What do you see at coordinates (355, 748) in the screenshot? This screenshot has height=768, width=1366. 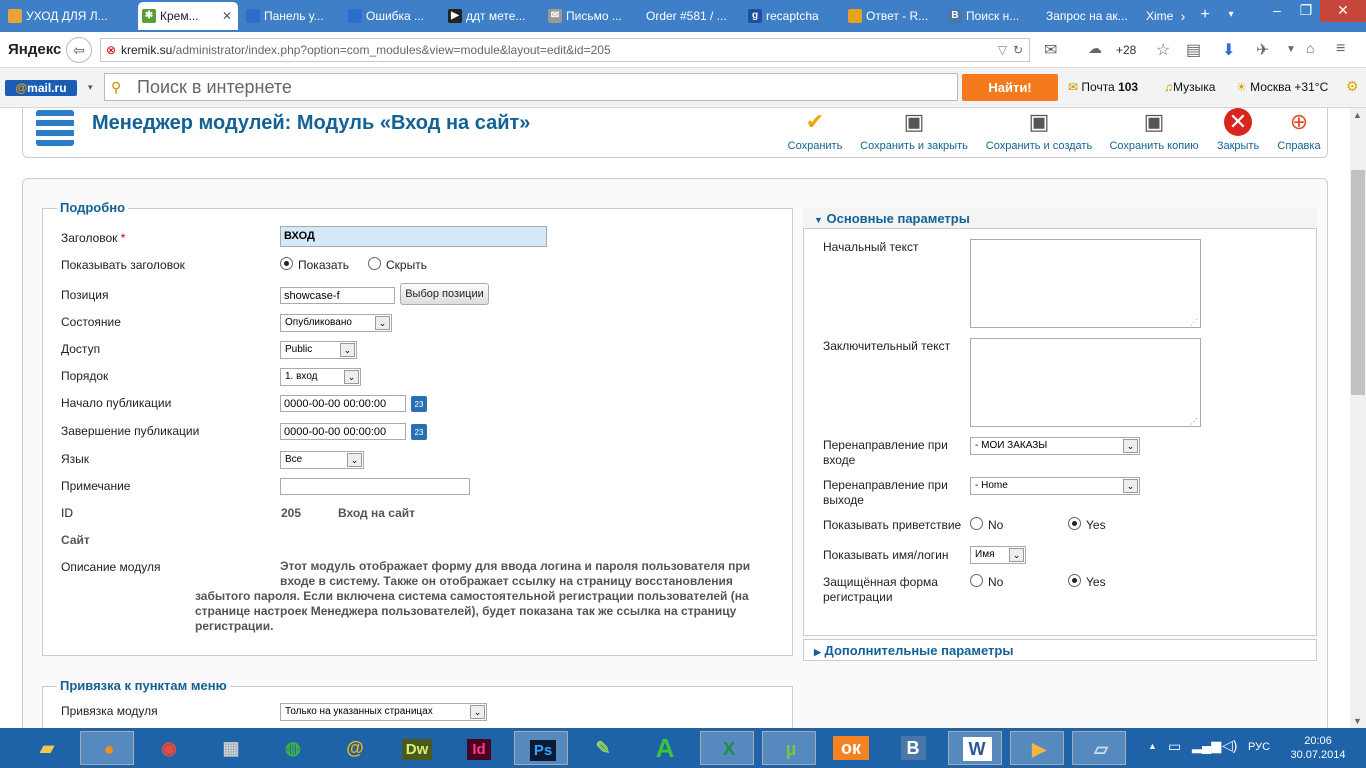 I see `mail-agent-icon: @` at bounding box center [355, 748].